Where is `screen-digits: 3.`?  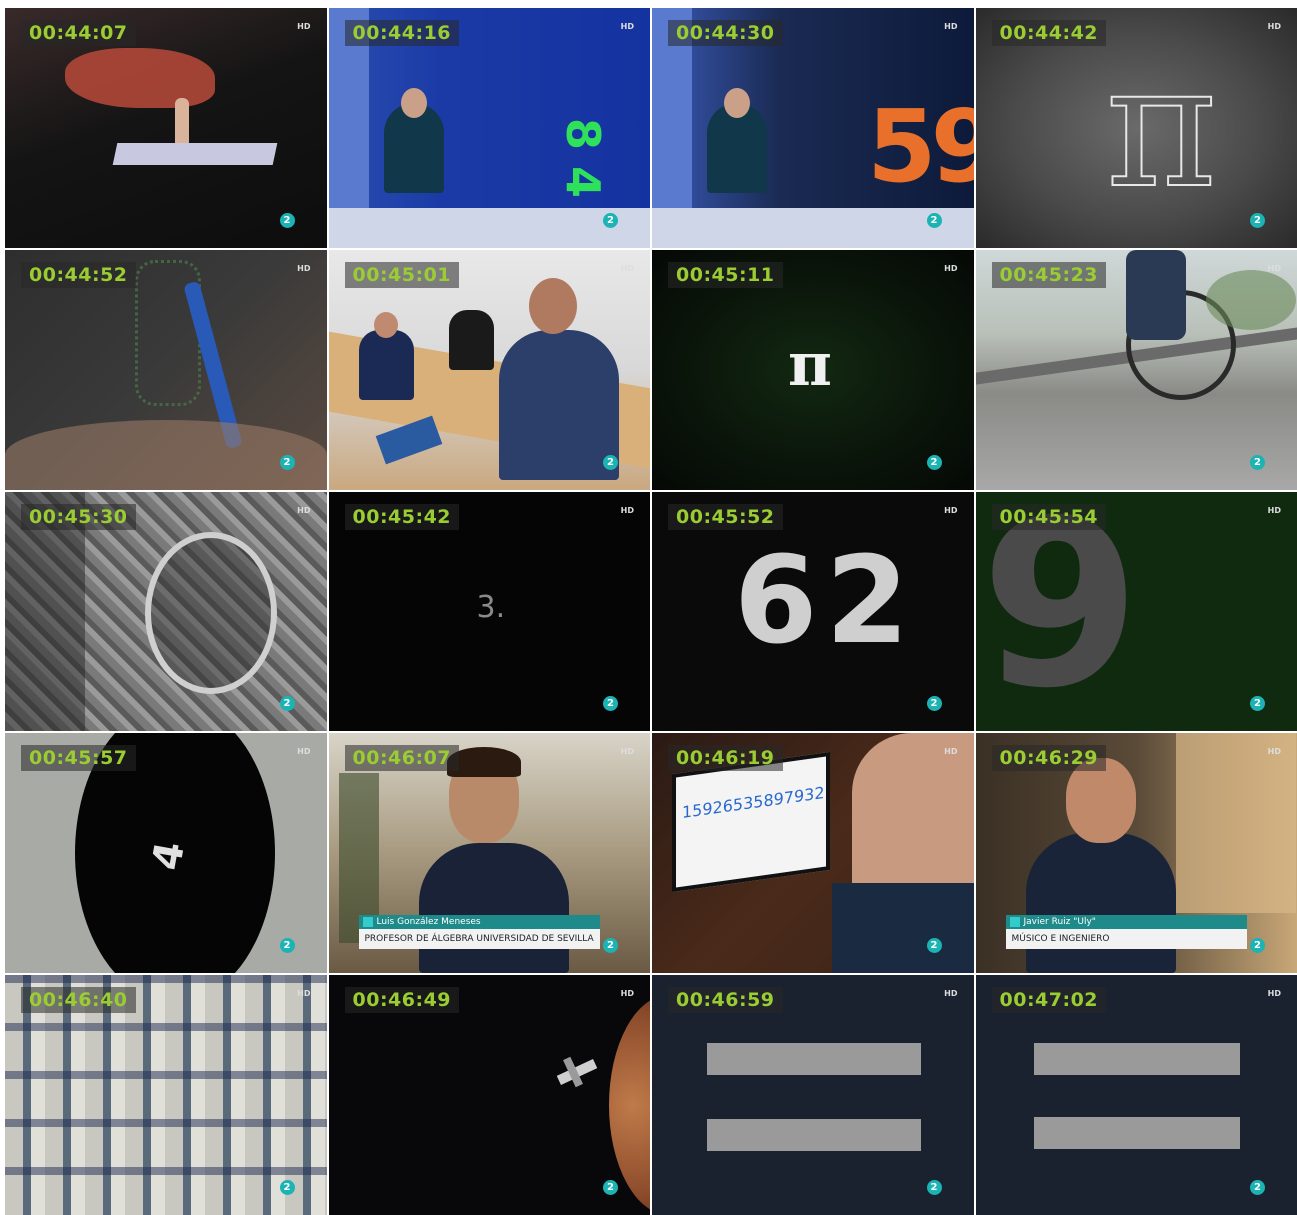 screen-digits: 3. is located at coordinates (491, 607).